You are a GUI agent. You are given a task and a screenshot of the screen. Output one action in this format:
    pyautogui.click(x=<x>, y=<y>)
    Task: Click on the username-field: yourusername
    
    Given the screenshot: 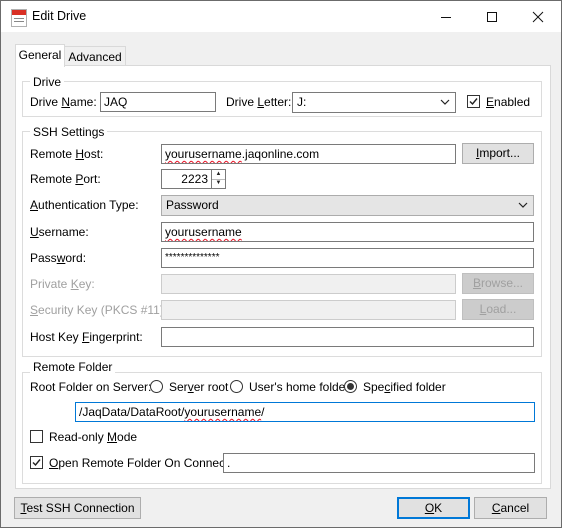 What is the action you would take?
    pyautogui.click(x=347, y=232)
    